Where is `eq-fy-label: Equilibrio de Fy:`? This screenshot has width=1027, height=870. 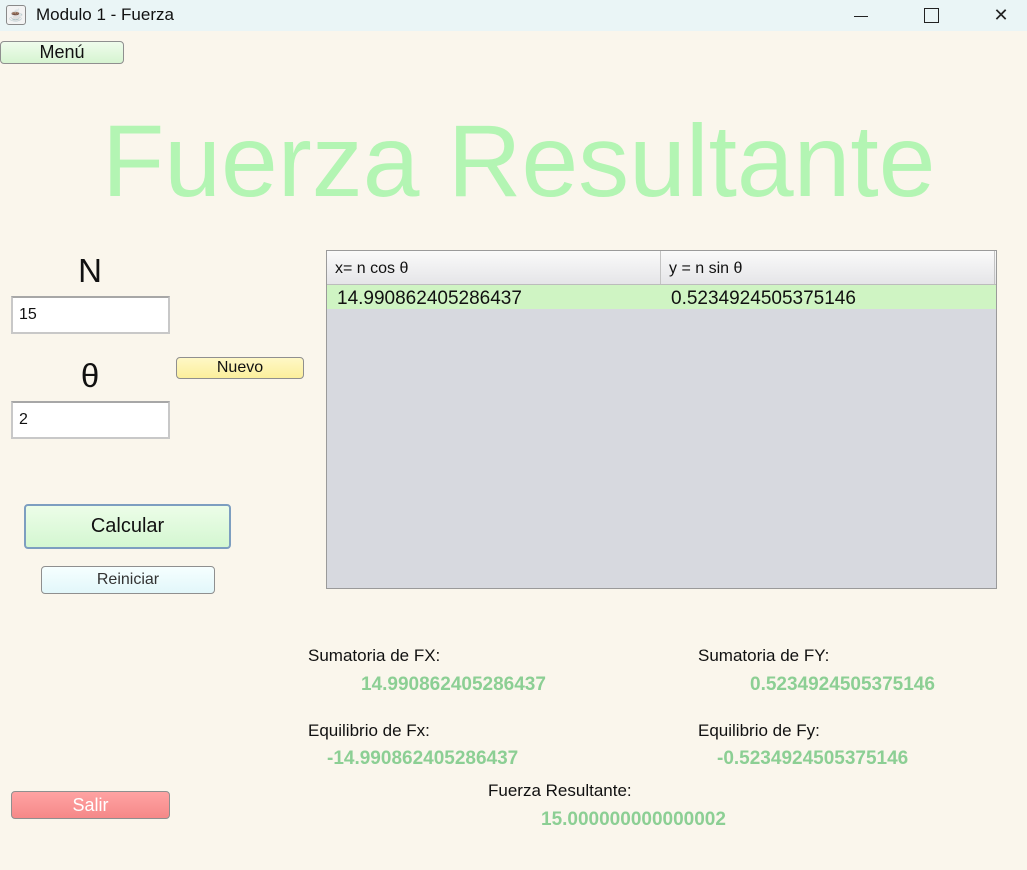
eq-fy-label: Equilibrio de Fy: is located at coordinates (759, 730).